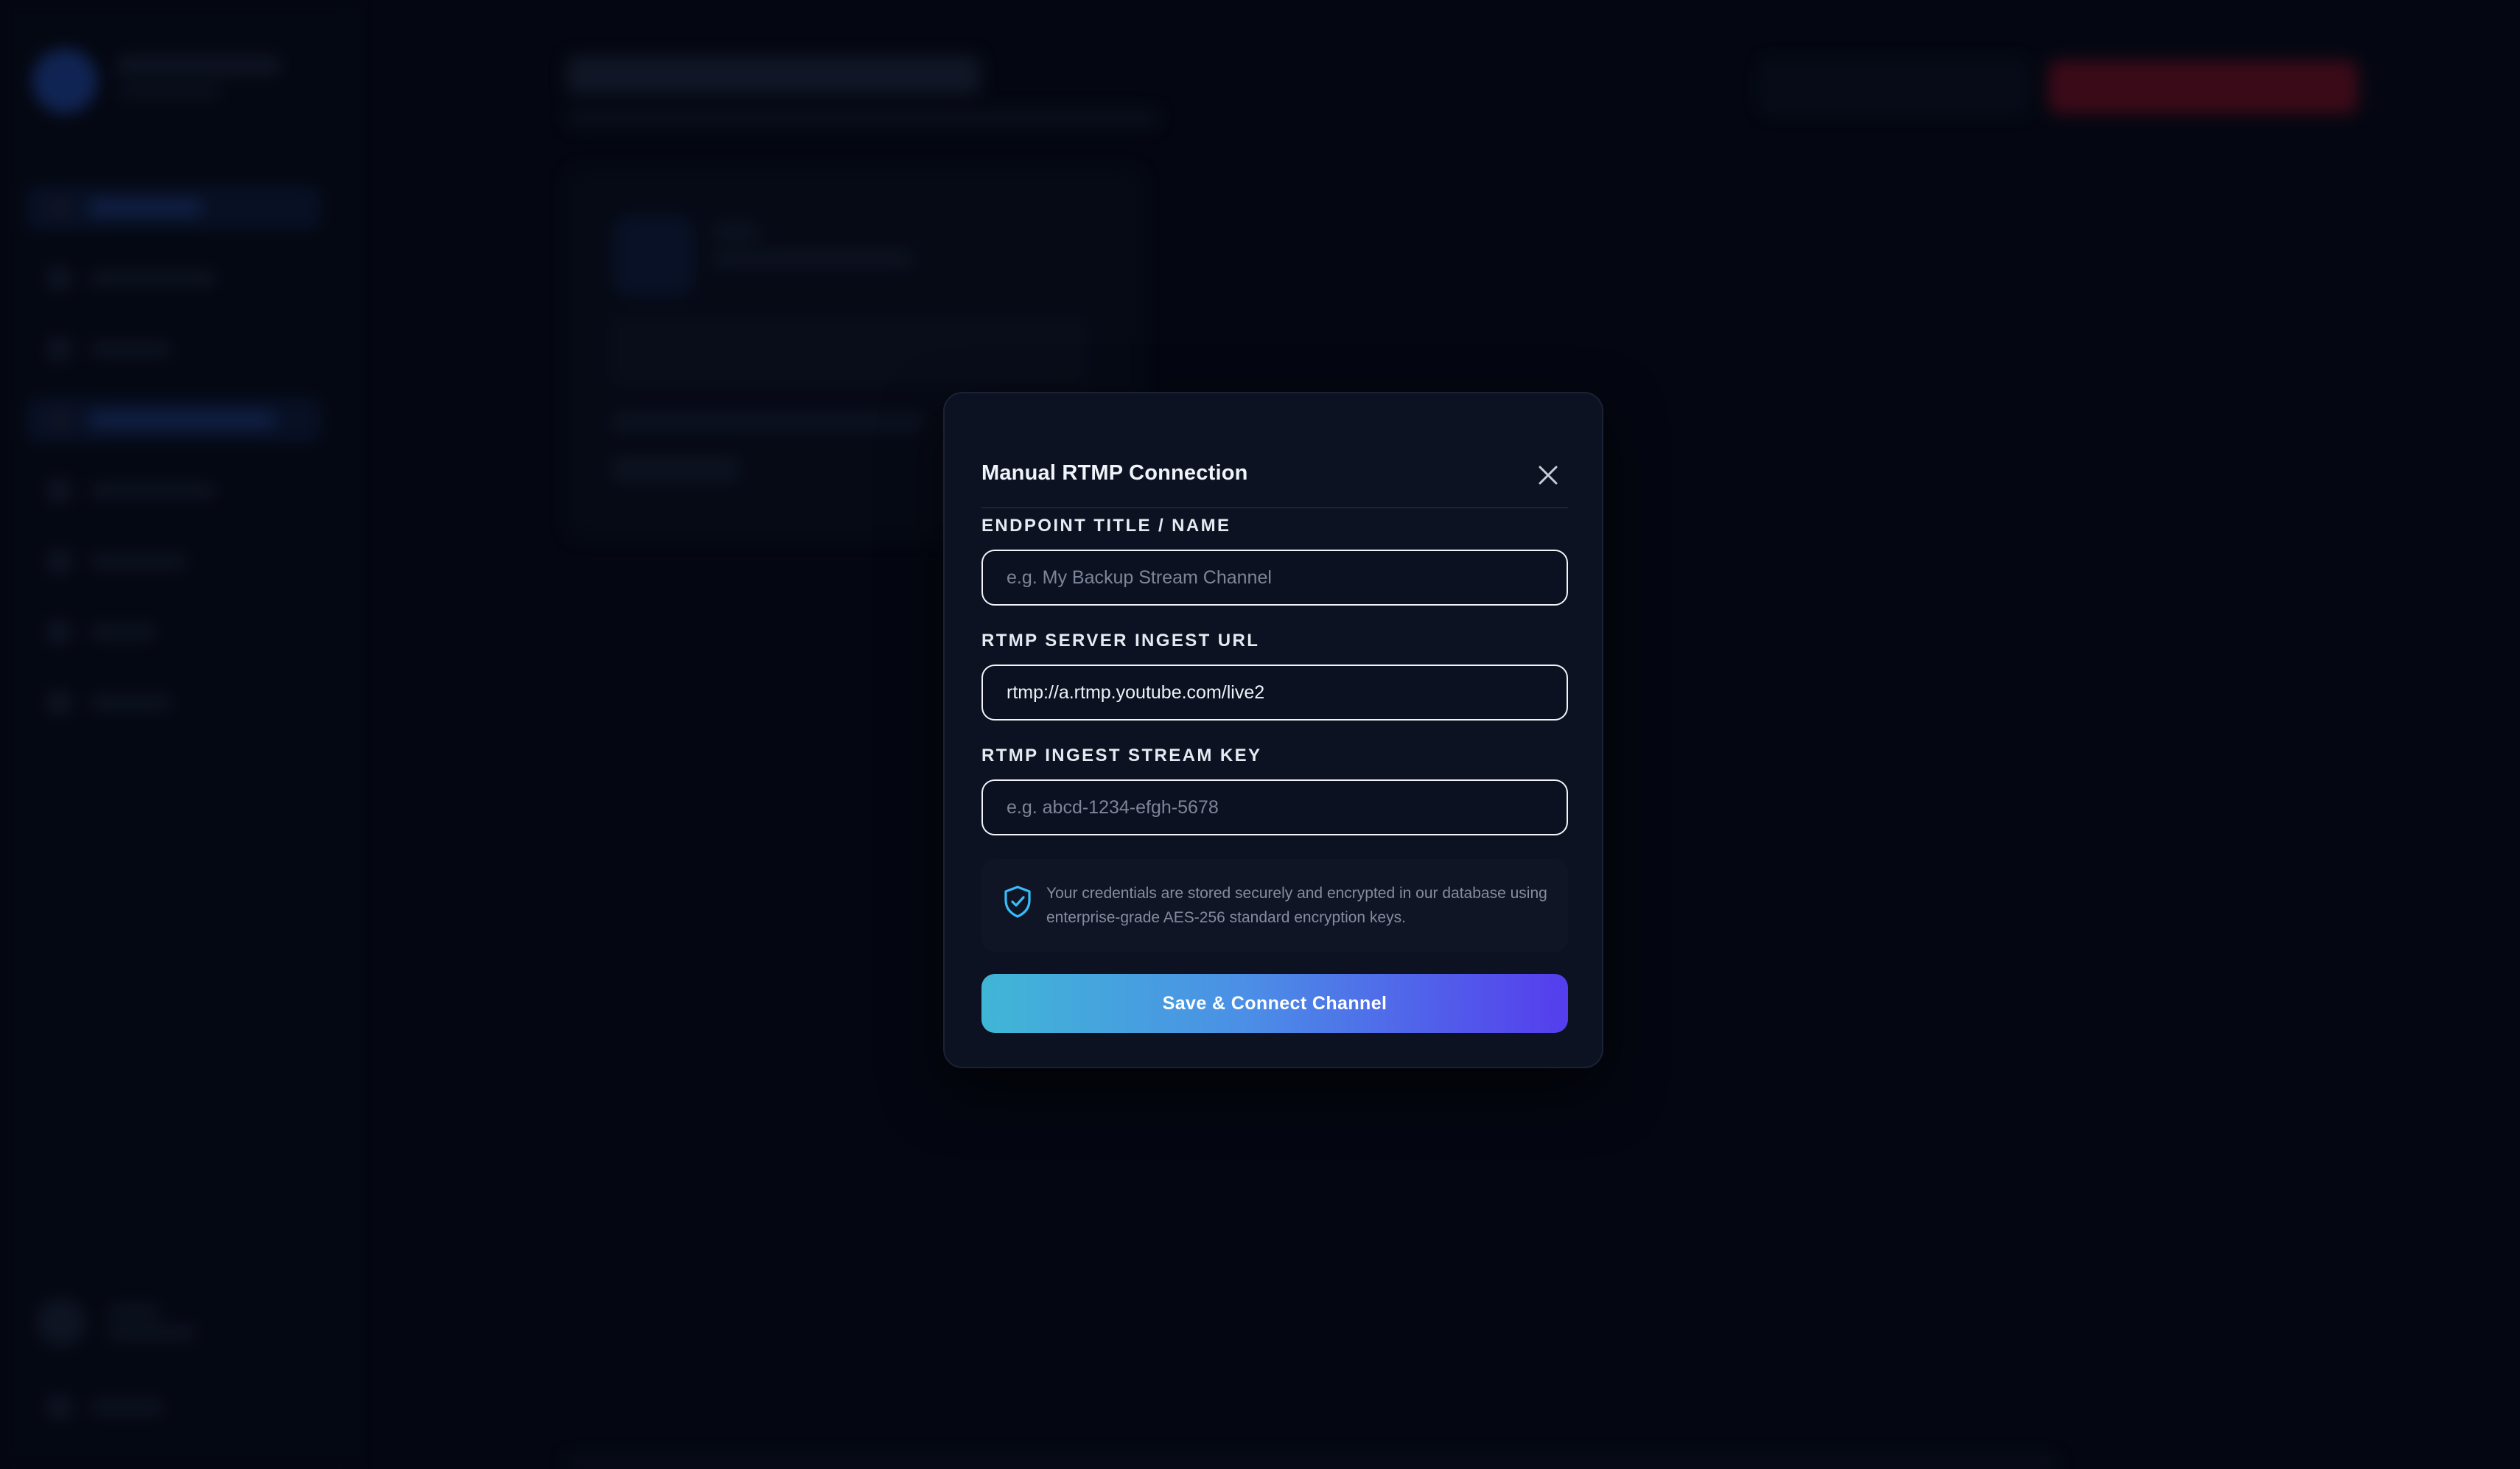 This screenshot has width=2520, height=1469. I want to click on server-url-label: RTMP SERVER INGEST URL, so click(1120, 641).